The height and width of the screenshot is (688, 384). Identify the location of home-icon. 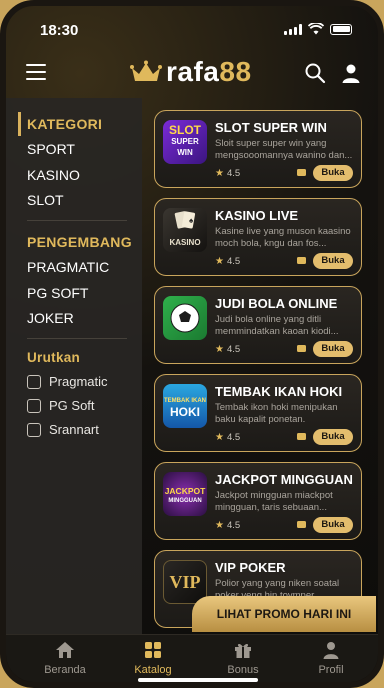
(65, 650).